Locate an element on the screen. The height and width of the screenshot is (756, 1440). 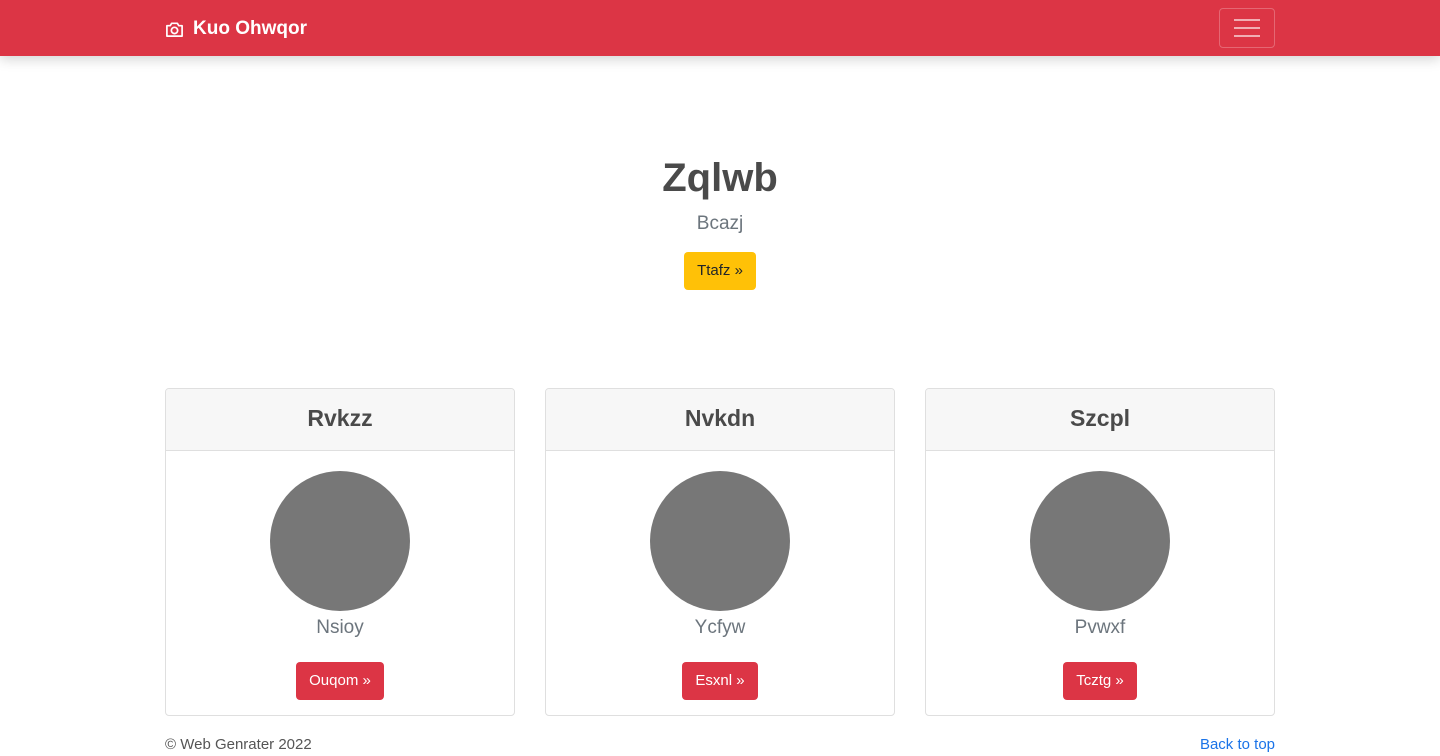
hamburger-menu-icon is located at coordinates (1247, 28).